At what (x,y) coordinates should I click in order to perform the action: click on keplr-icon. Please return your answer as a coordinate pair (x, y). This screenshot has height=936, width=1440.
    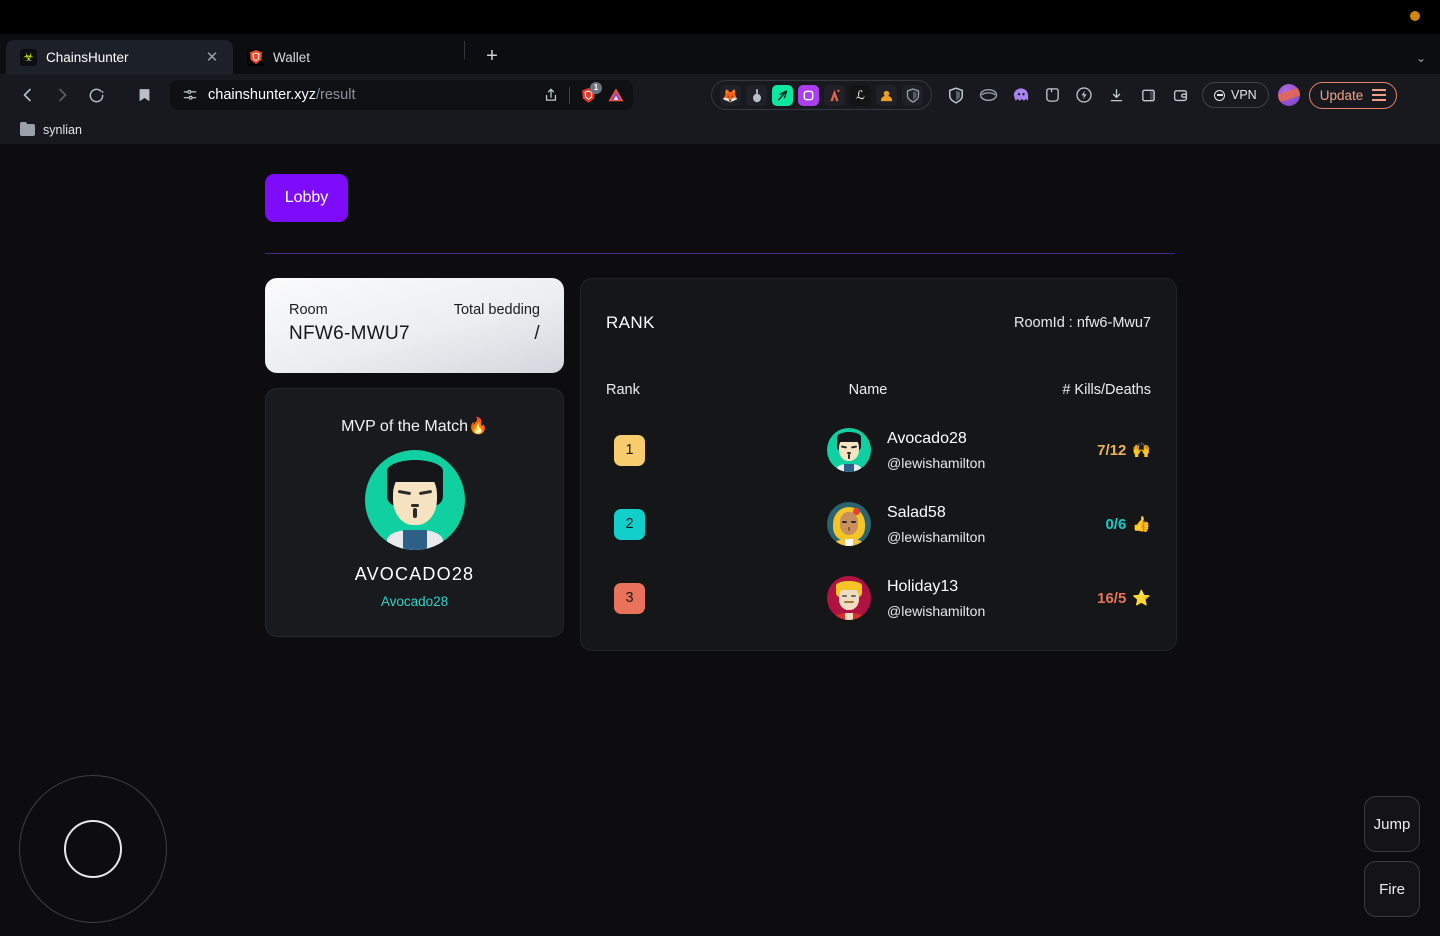
    Looking at the image, I should click on (756, 95).